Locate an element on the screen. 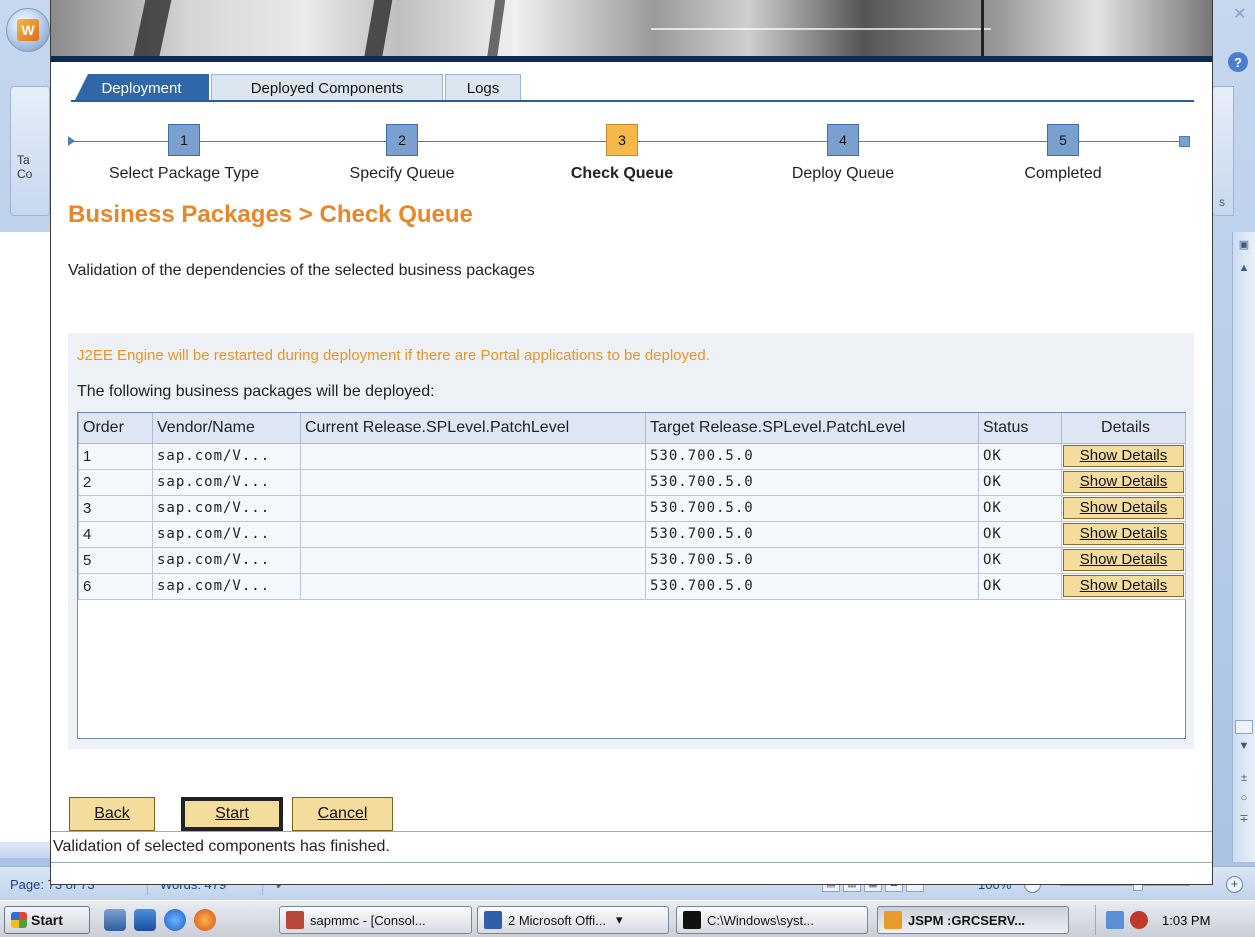 This screenshot has width=1255, height=937. cancel-button: Cancel is located at coordinates (342, 814).